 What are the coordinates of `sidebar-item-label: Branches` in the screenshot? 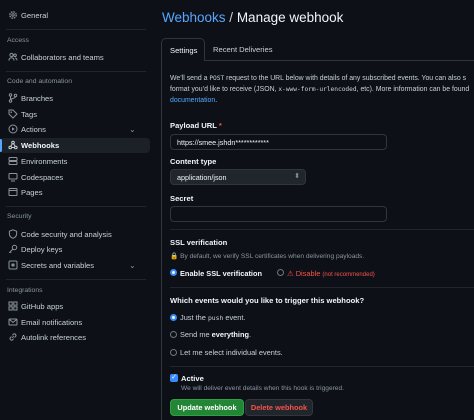 It's located at (37, 98).